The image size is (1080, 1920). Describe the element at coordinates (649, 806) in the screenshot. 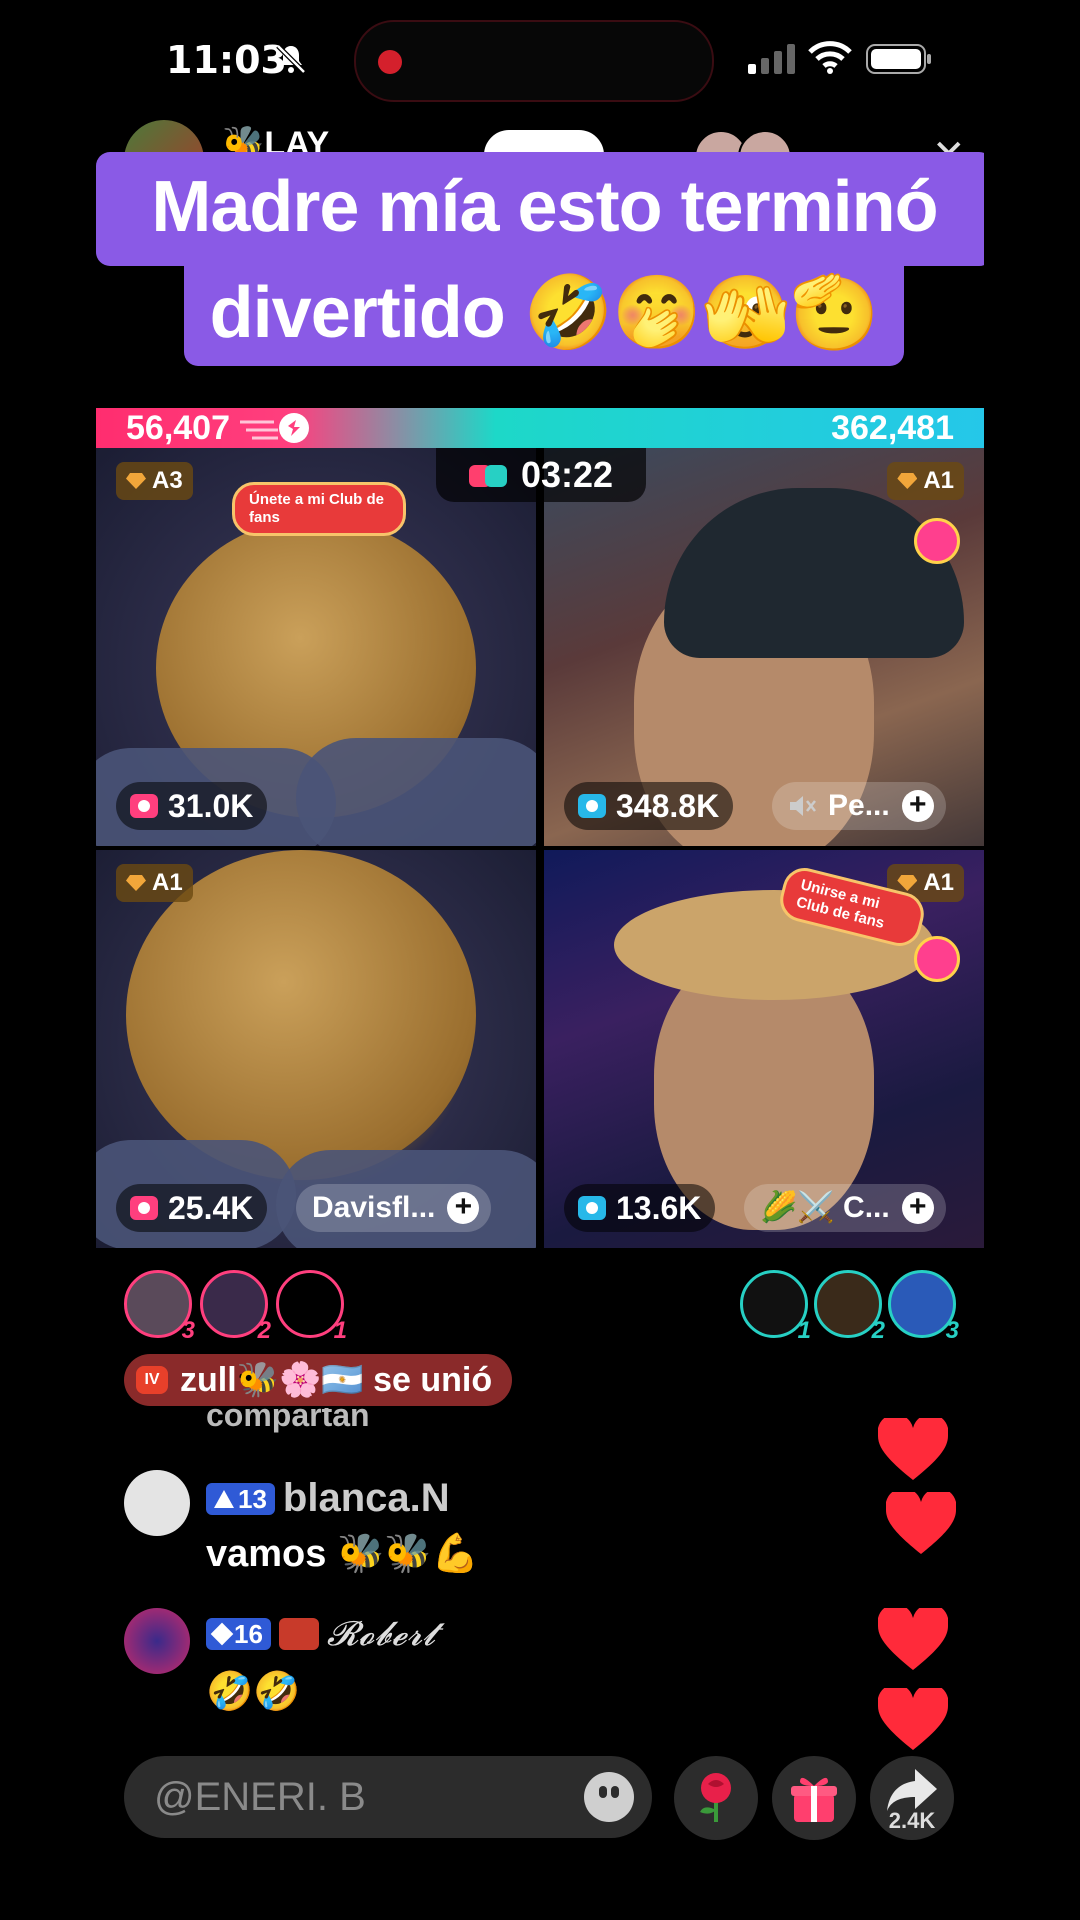

I see `tile-score: 348.8K` at that location.